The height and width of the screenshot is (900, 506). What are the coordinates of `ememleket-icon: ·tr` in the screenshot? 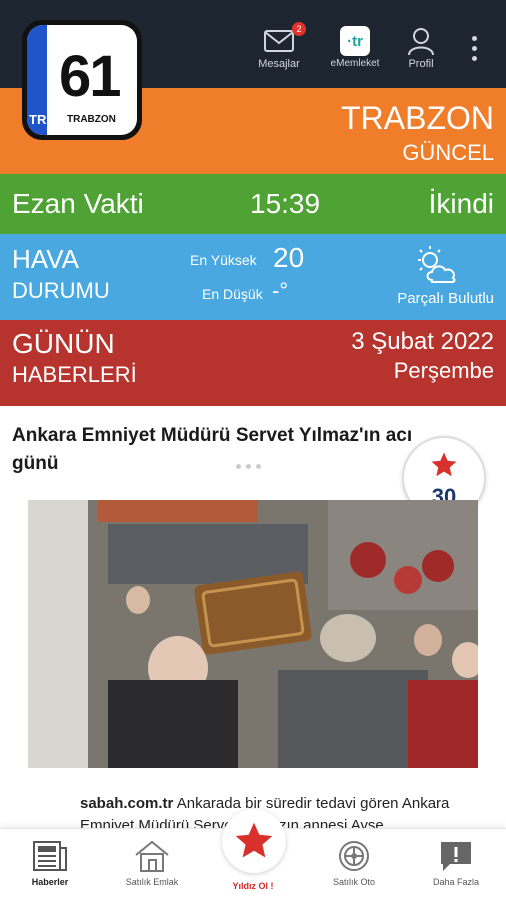 It's located at (355, 41).